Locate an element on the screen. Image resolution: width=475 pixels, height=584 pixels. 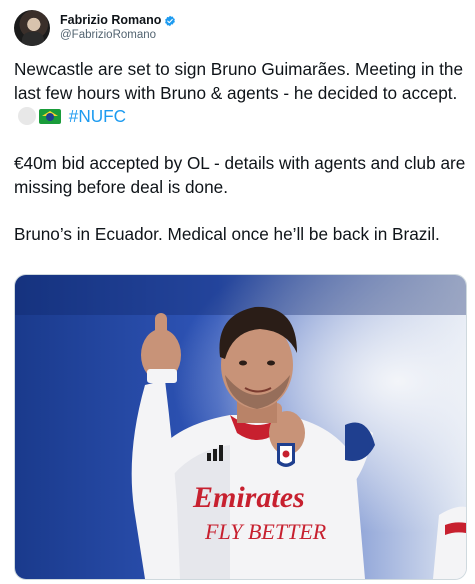
author-name-row: Fabrizio Romano is located at coordinates (118, 20).